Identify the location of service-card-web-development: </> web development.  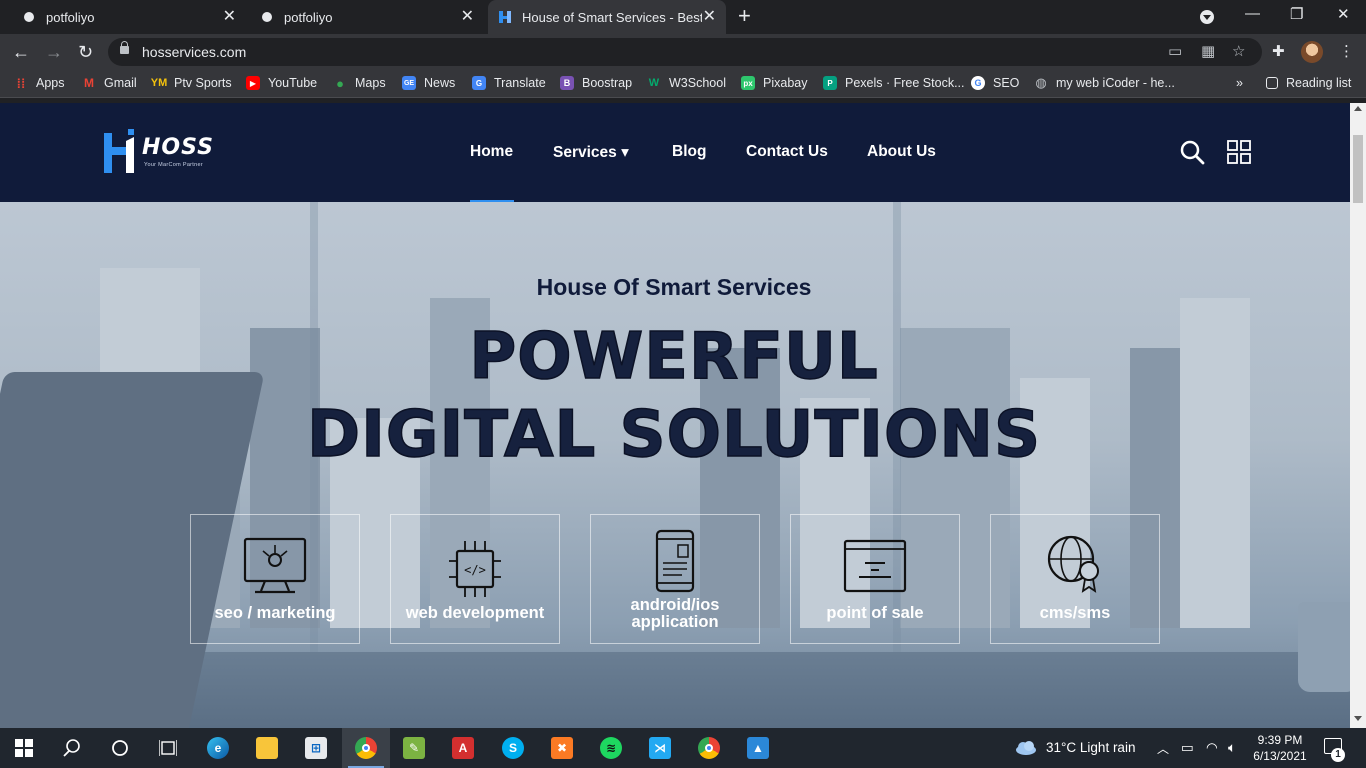
(475, 579).